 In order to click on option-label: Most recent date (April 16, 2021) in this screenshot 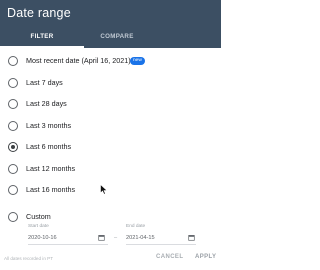, I will do `click(78, 60)`.